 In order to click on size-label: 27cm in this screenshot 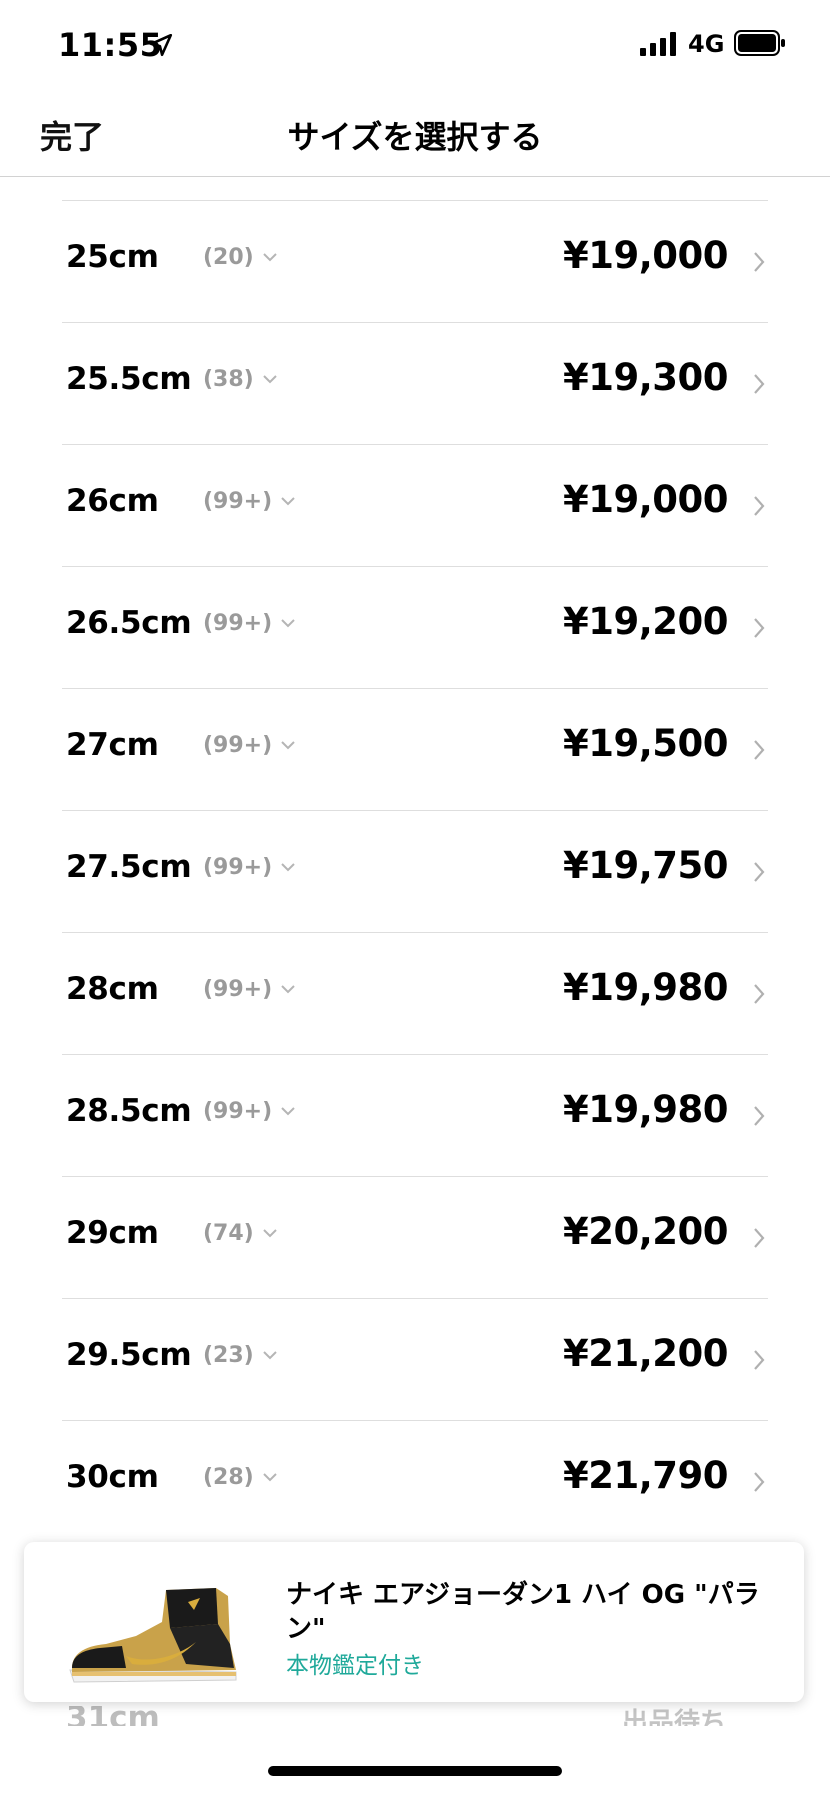, I will do `click(112, 745)`.